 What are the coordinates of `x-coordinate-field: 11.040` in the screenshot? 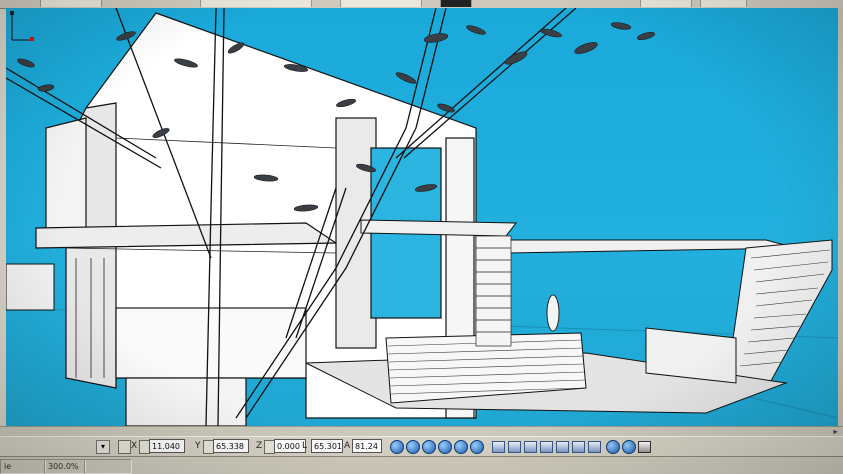 It's located at (167, 446).